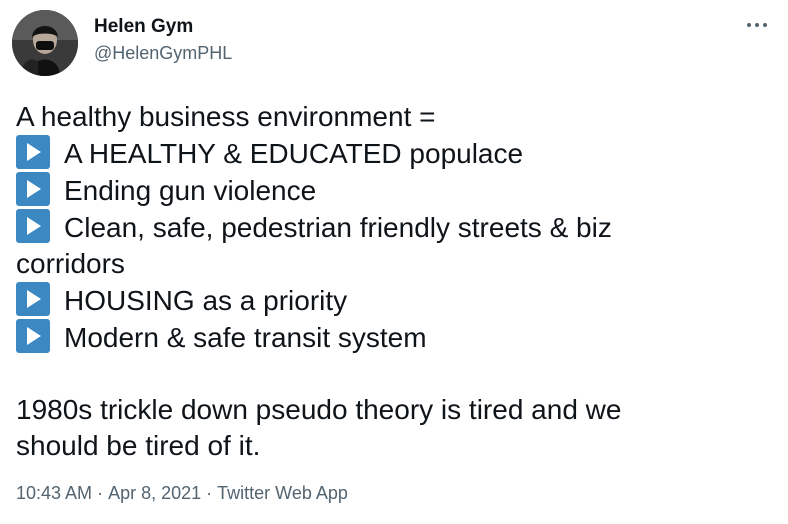 Image resolution: width=788 pixels, height=524 pixels. I want to click on bullet-text: HOUSING as a priority, so click(206, 300).